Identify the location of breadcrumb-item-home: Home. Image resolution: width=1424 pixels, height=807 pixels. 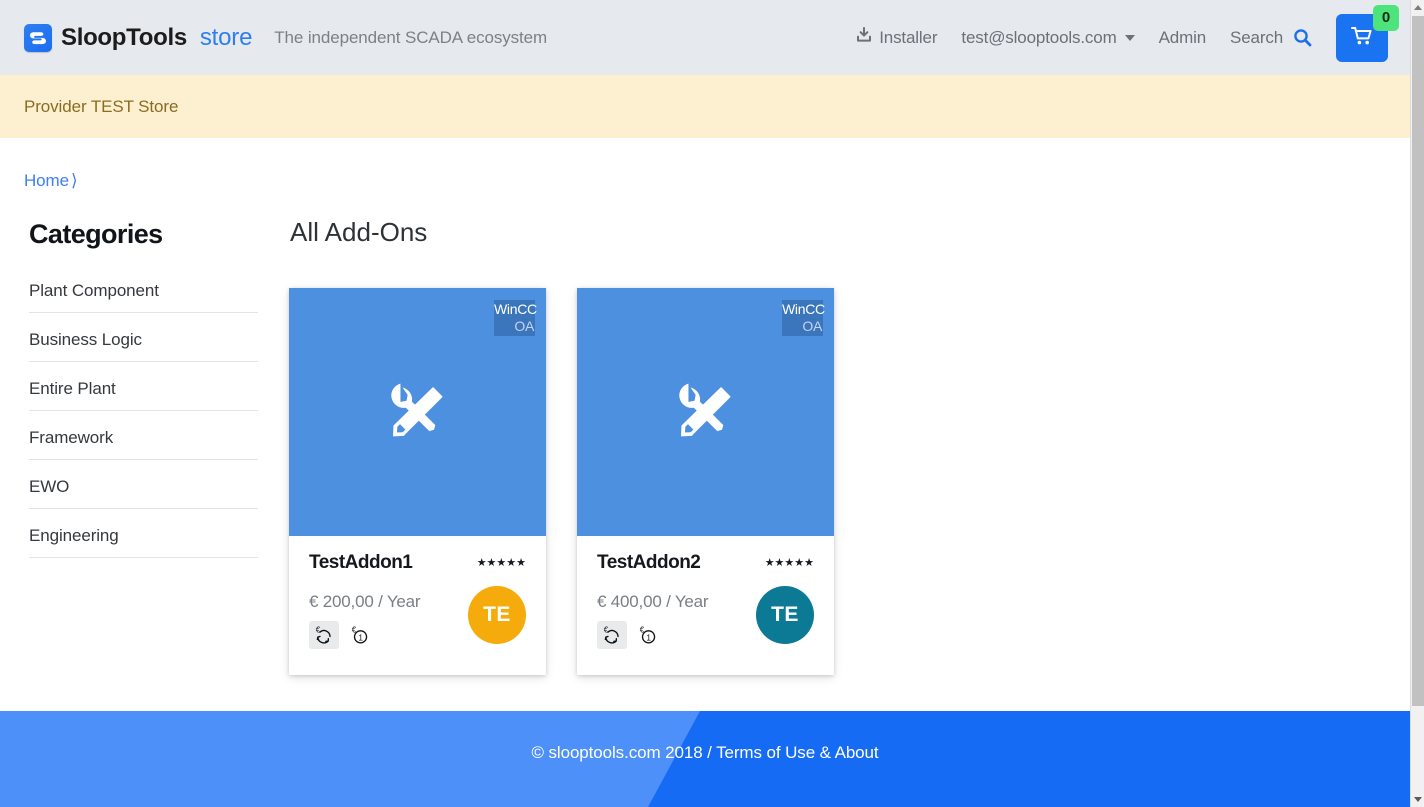
(46, 180).